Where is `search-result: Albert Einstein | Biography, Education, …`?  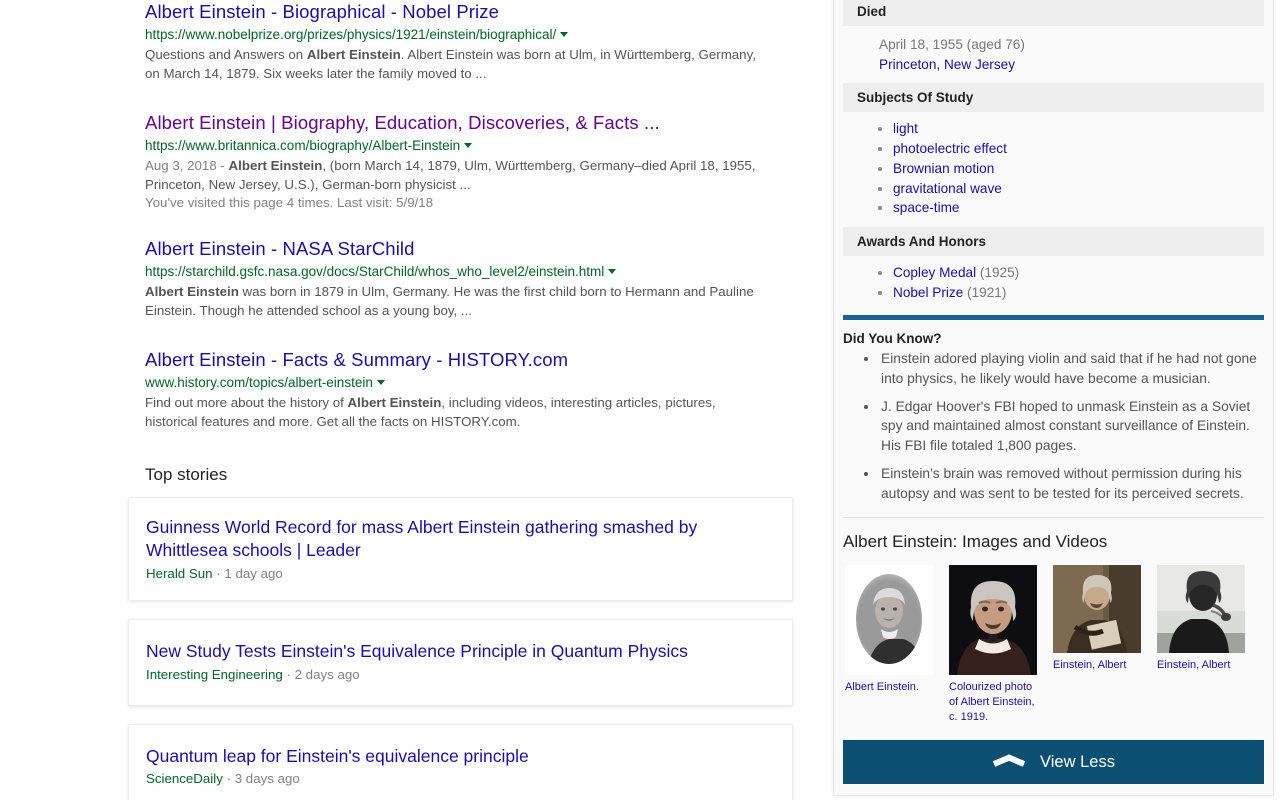 search-result: Albert Einstein | Biography, Education, … is located at coordinates (475, 162).